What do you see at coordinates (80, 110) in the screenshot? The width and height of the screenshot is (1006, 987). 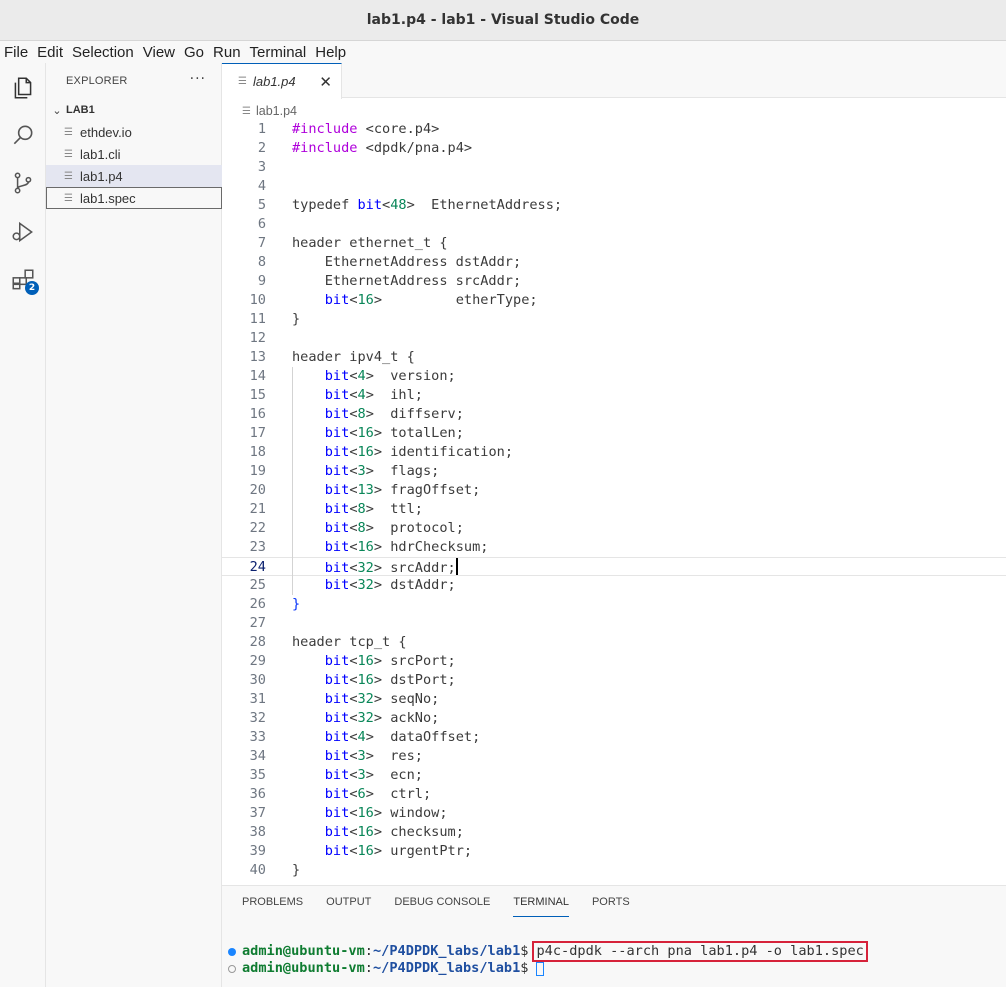 I see `folder-name: LAB1` at bounding box center [80, 110].